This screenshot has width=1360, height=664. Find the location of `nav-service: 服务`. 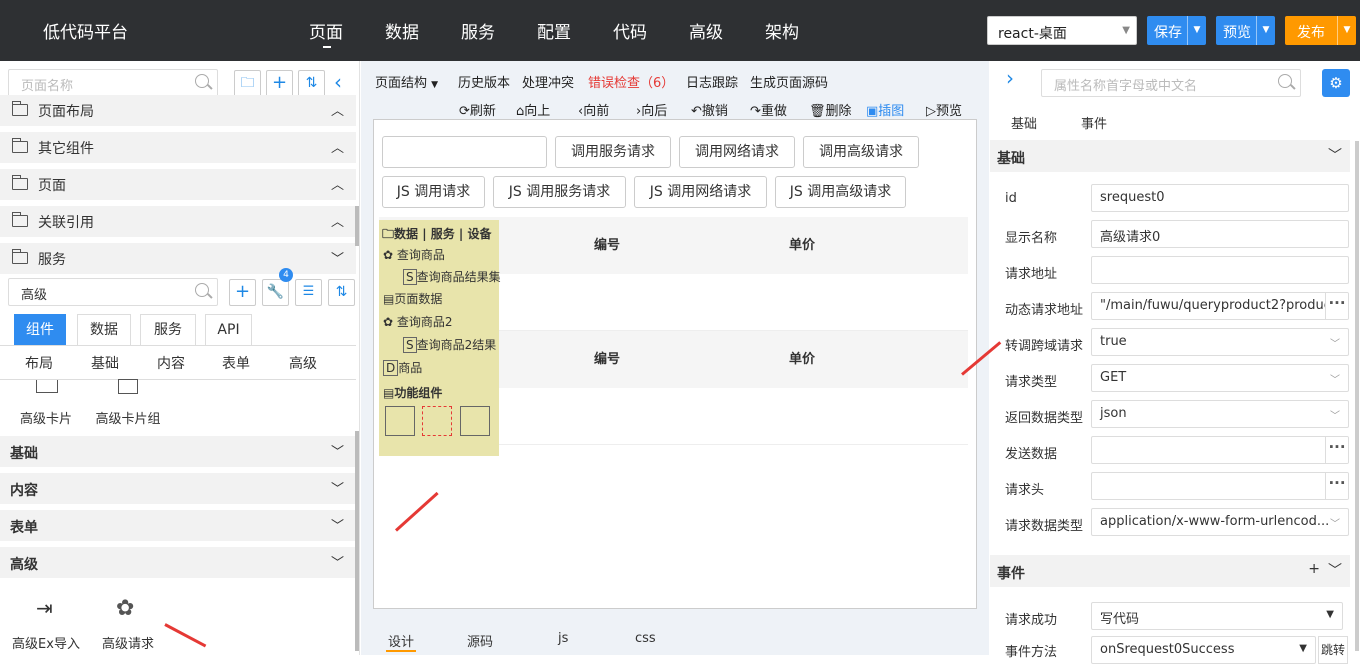

nav-service: 服务 is located at coordinates (478, 30).